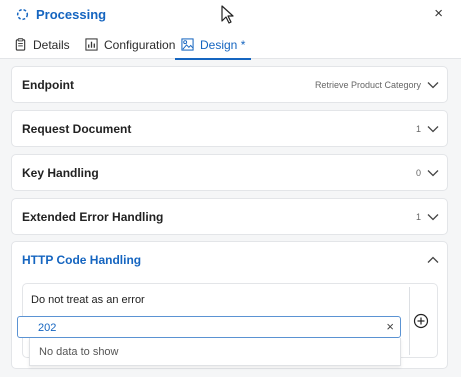 This screenshot has height=377, width=461. I want to click on clipboard-icon, so click(20, 44).